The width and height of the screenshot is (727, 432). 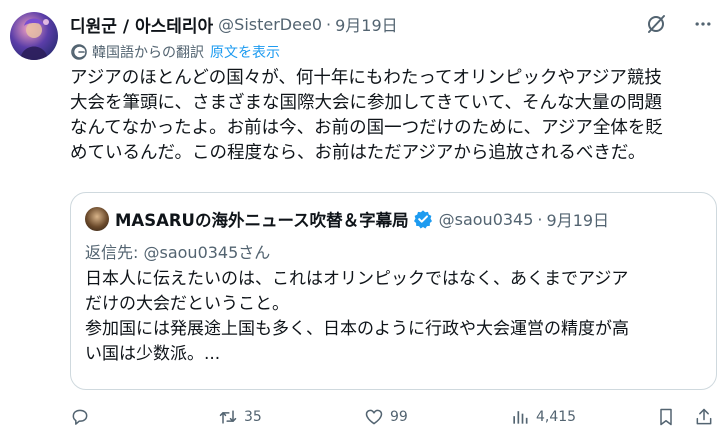 I want to click on bookmark-button, so click(x=669, y=417).